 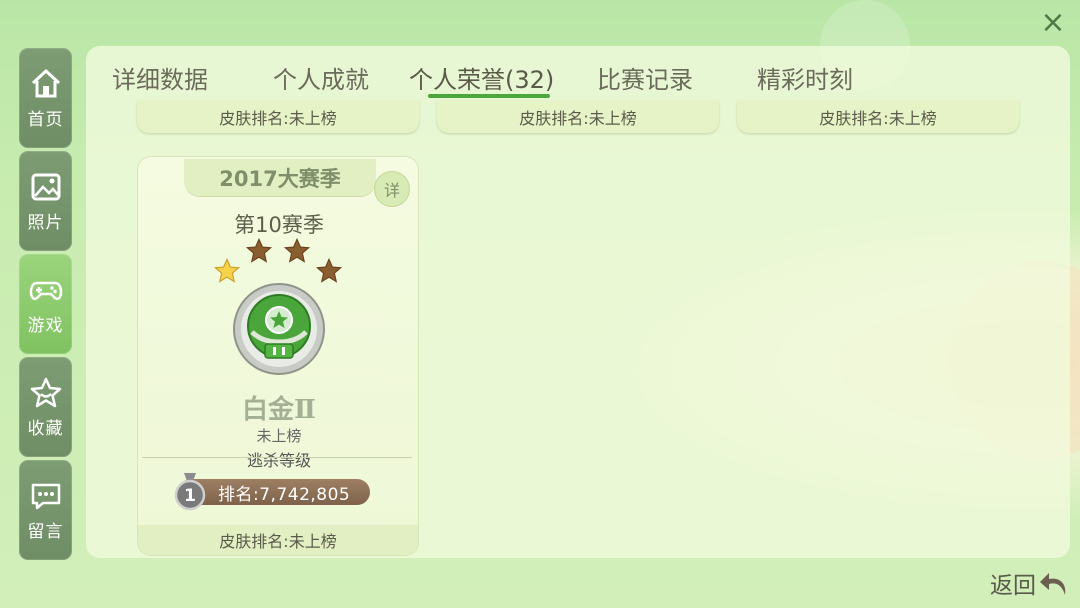 What do you see at coordinates (280, 178) in the screenshot?
I see `season-banner: 2017大赛季` at bounding box center [280, 178].